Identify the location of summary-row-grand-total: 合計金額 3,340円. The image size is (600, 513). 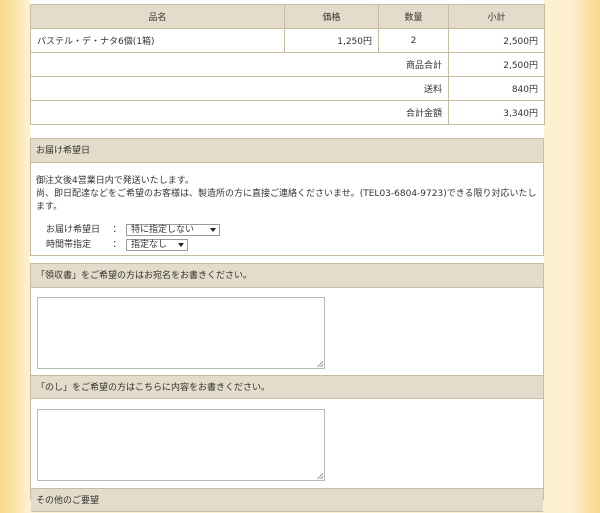
(287, 112).